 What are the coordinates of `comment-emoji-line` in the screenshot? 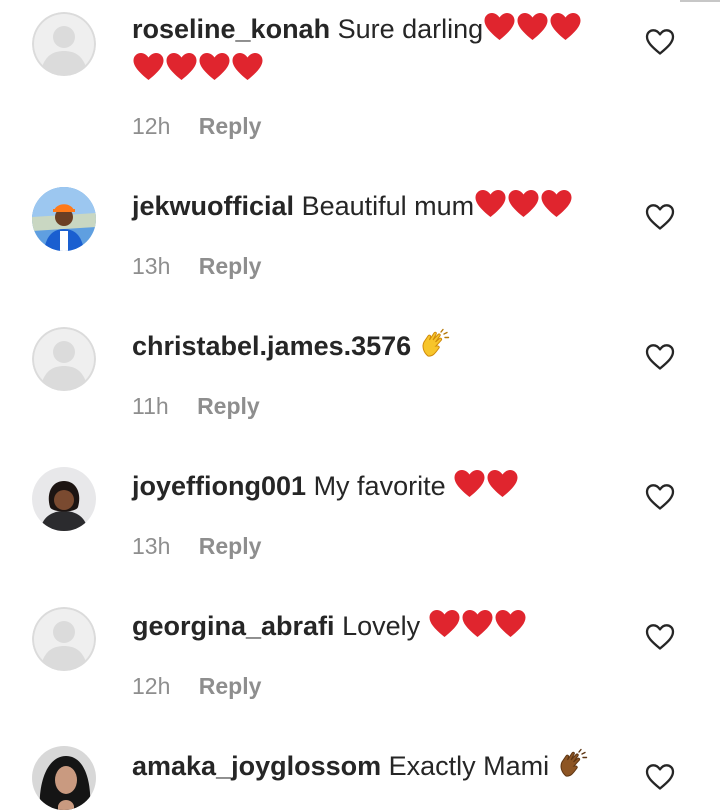 It's located at (198, 69).